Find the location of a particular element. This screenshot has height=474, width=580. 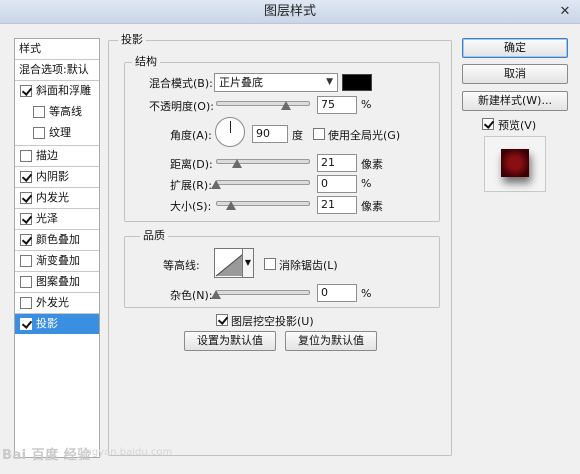

style-item-outer-glow: 外发光 is located at coordinates (57, 303).